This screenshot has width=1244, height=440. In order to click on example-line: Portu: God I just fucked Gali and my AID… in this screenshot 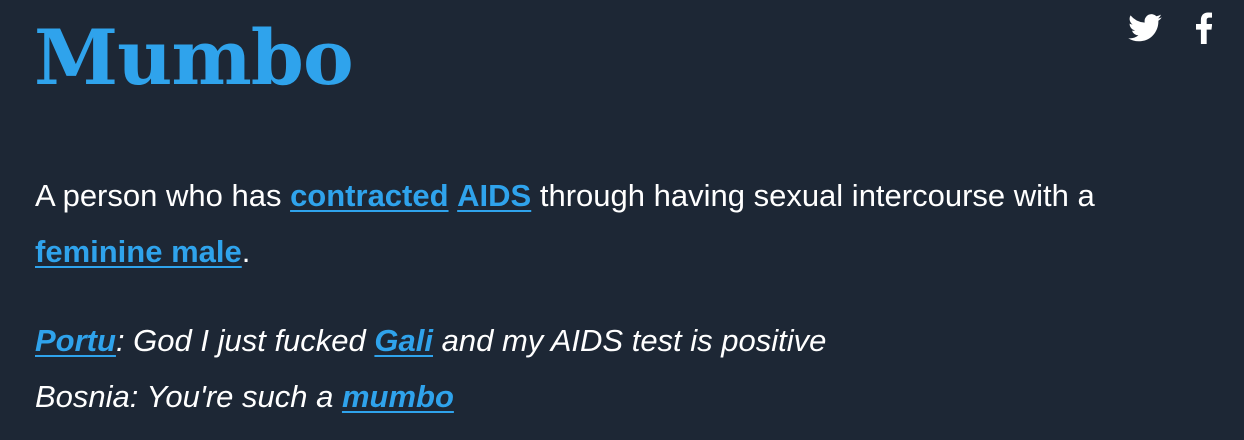, I will do `click(625, 341)`.